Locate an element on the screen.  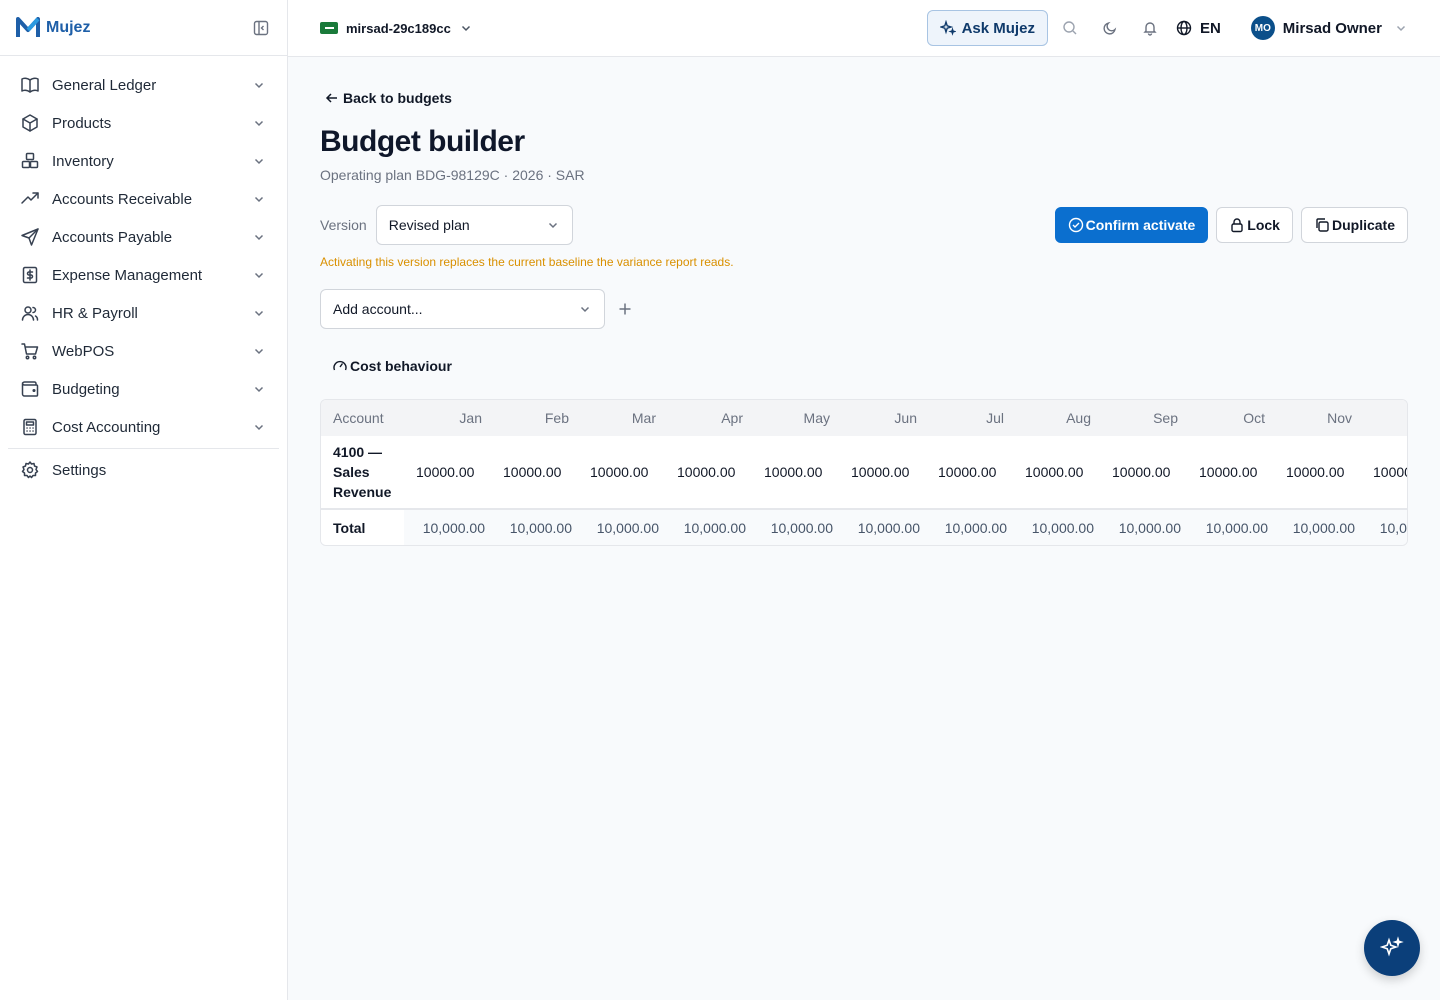
confirm-activate-button: Confirm activate is located at coordinates (1131, 225).